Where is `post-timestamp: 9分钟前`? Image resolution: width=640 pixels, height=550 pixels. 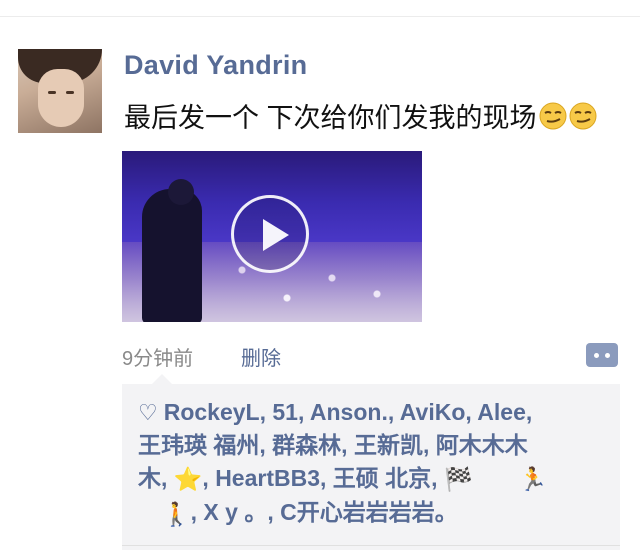
post-timestamp: 9分钟前 is located at coordinates (158, 359).